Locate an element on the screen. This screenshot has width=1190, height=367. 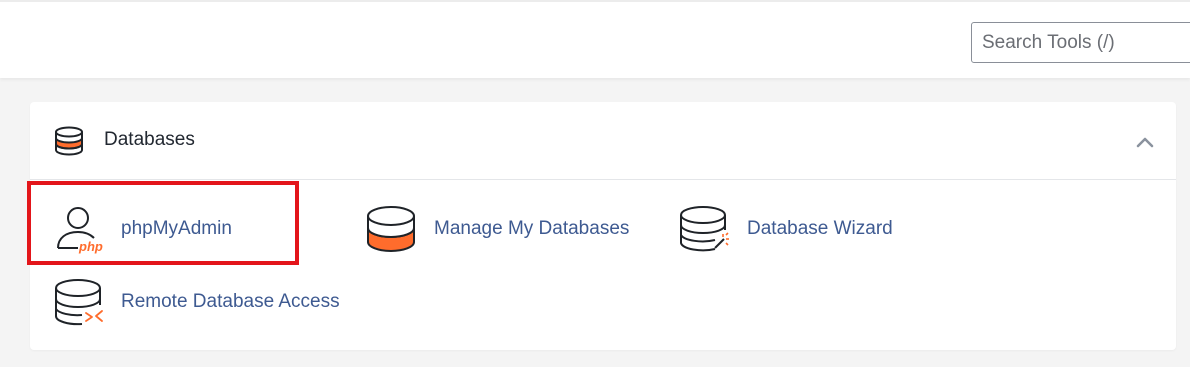
database-wizard-icon is located at coordinates (704, 229).